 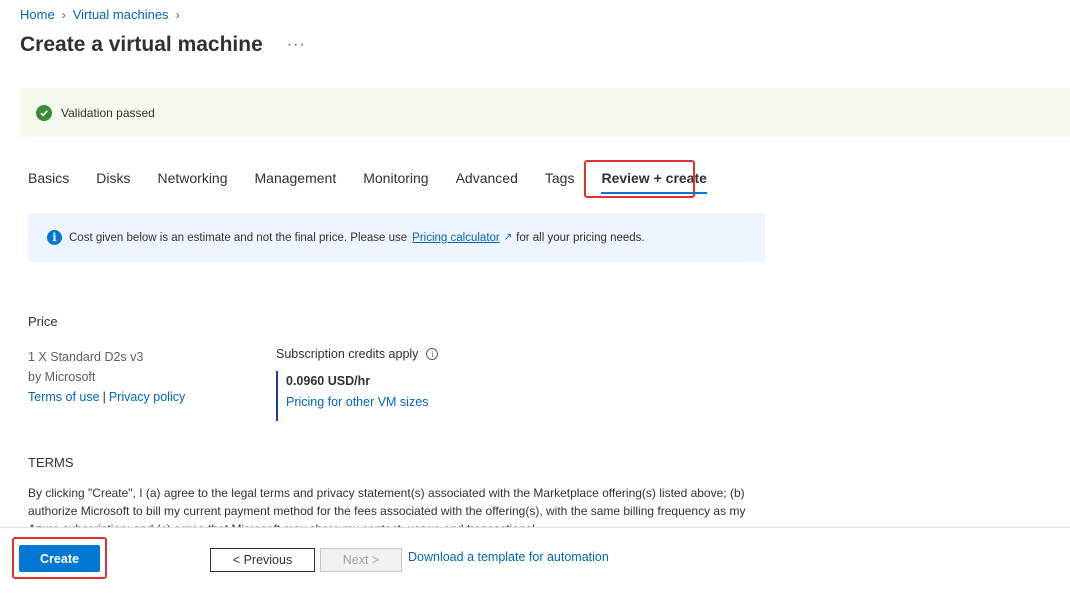 What do you see at coordinates (37, 14) in the screenshot?
I see `breadcrumb-home: Home` at bounding box center [37, 14].